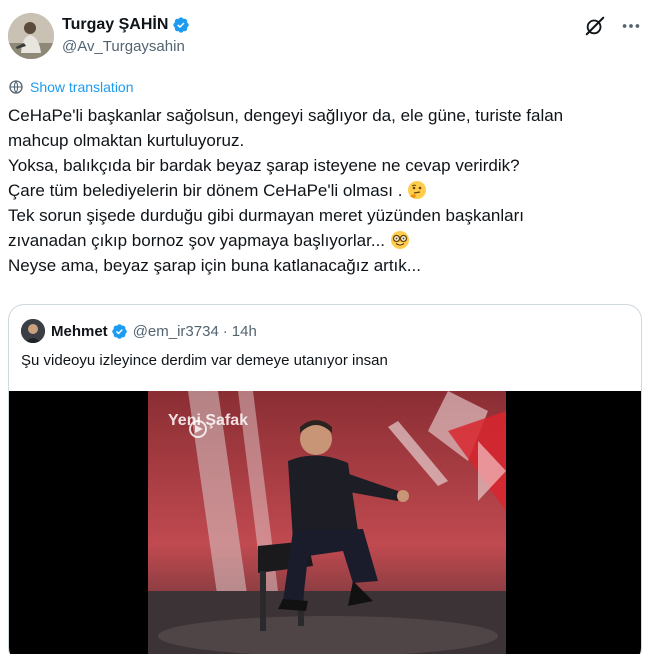 Image resolution: width=650 pixels, height=654 pixels. What do you see at coordinates (595, 26) in the screenshot?
I see `grok-icon` at bounding box center [595, 26].